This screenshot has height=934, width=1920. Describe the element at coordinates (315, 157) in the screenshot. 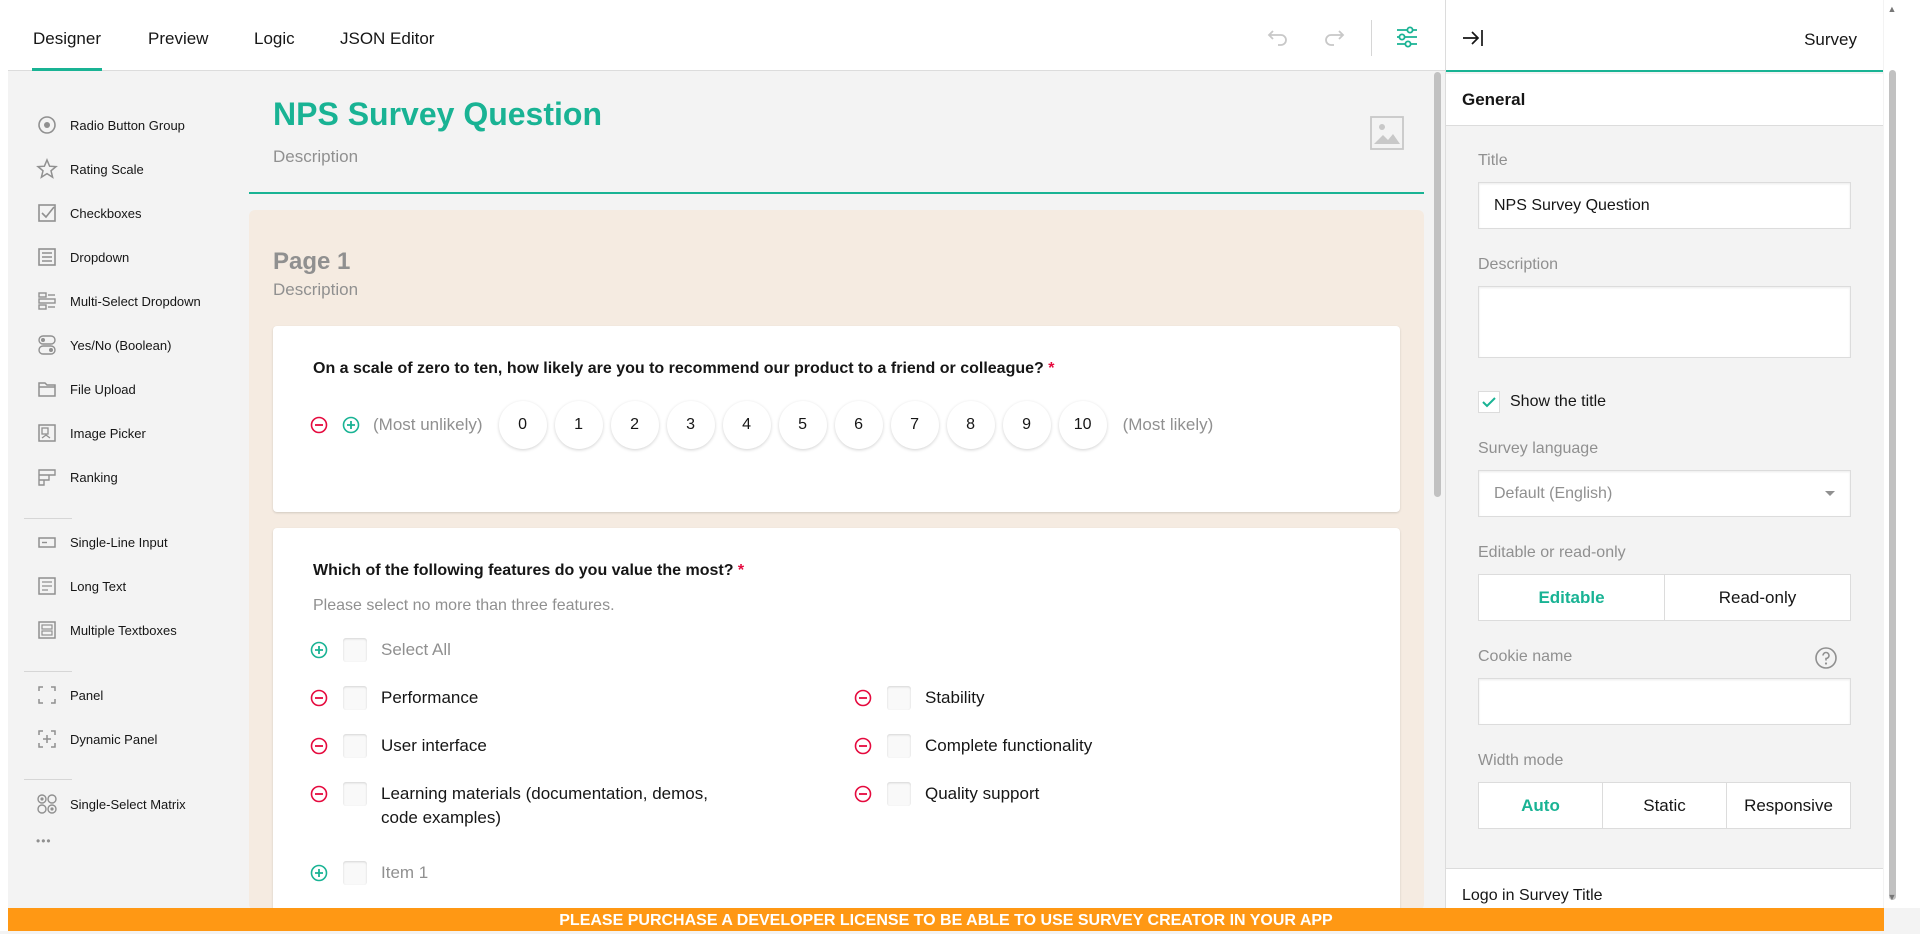

I see `survey-description: Description` at that location.